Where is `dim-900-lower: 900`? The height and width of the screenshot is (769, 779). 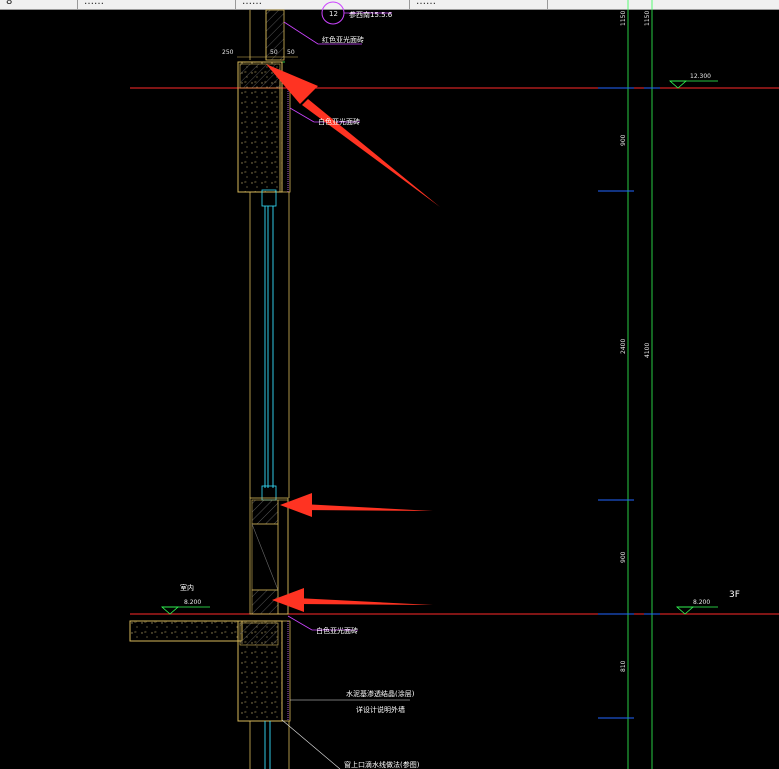
dim-900-lower: 900 is located at coordinates (623, 557).